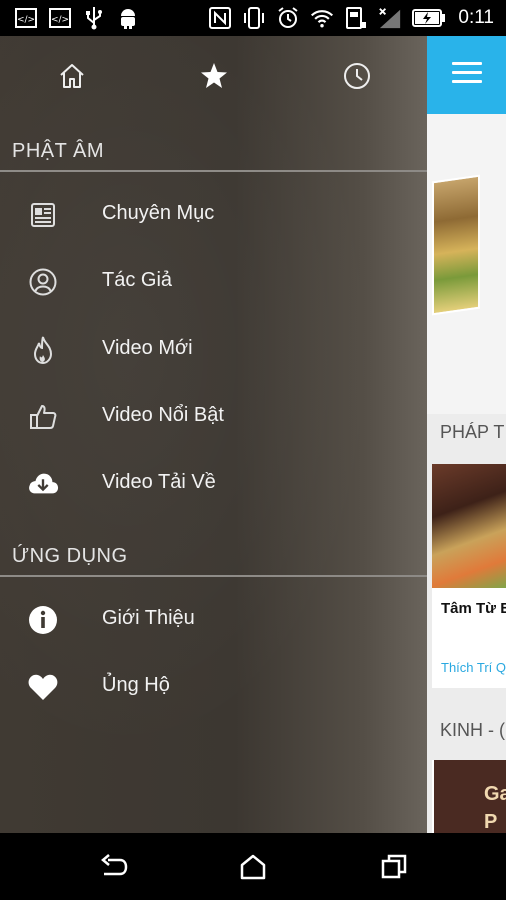 The width and height of the screenshot is (506, 900). What do you see at coordinates (159, 482) in the screenshot?
I see `menu-item-label: Video Tải Về` at bounding box center [159, 482].